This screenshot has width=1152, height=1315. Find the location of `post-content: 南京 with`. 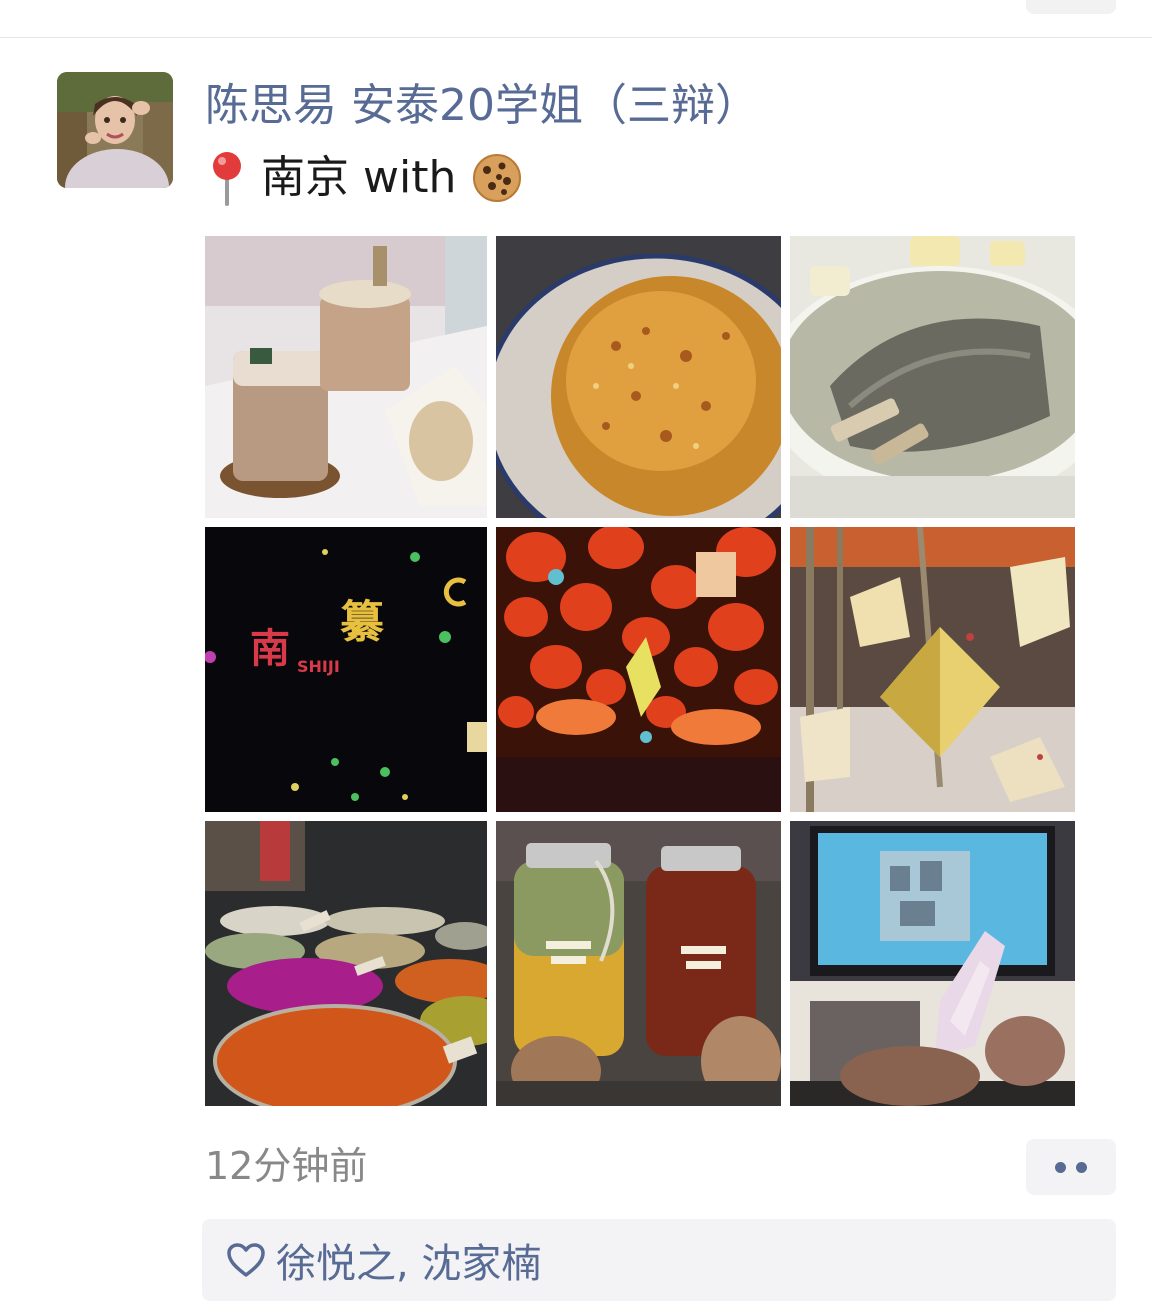

post-content: 南京 with is located at coordinates (363, 178).